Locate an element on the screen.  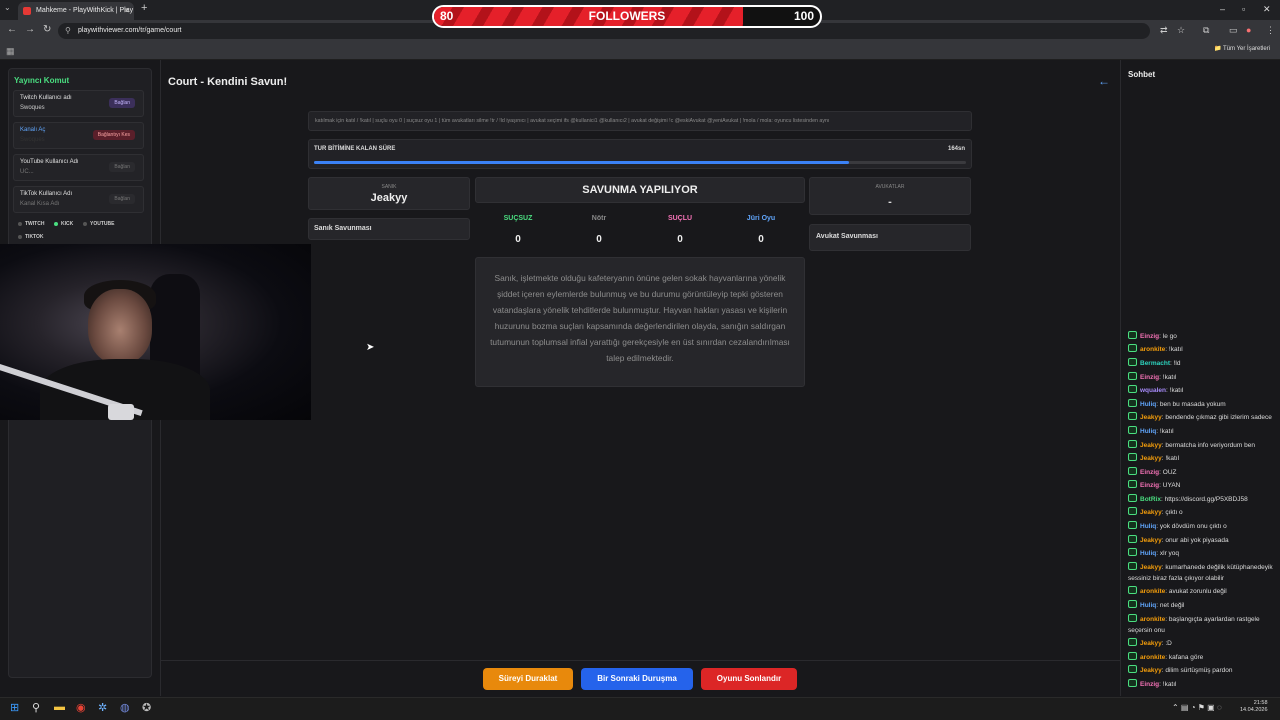
youtube-label: YouTube Kullanıcı Adı is located at coordinates (49, 162).